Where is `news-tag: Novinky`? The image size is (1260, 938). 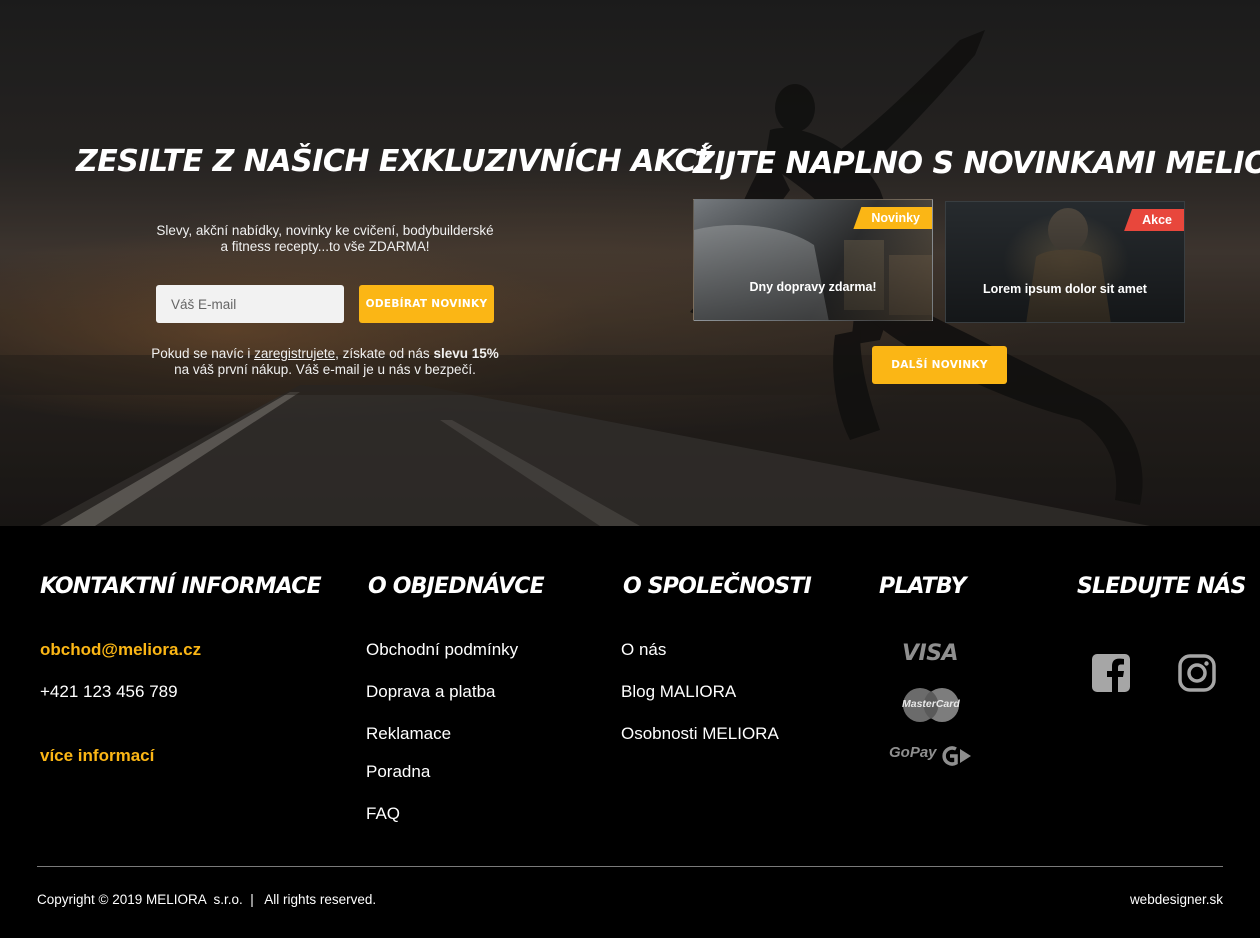
news-tag: Novinky is located at coordinates (892, 218).